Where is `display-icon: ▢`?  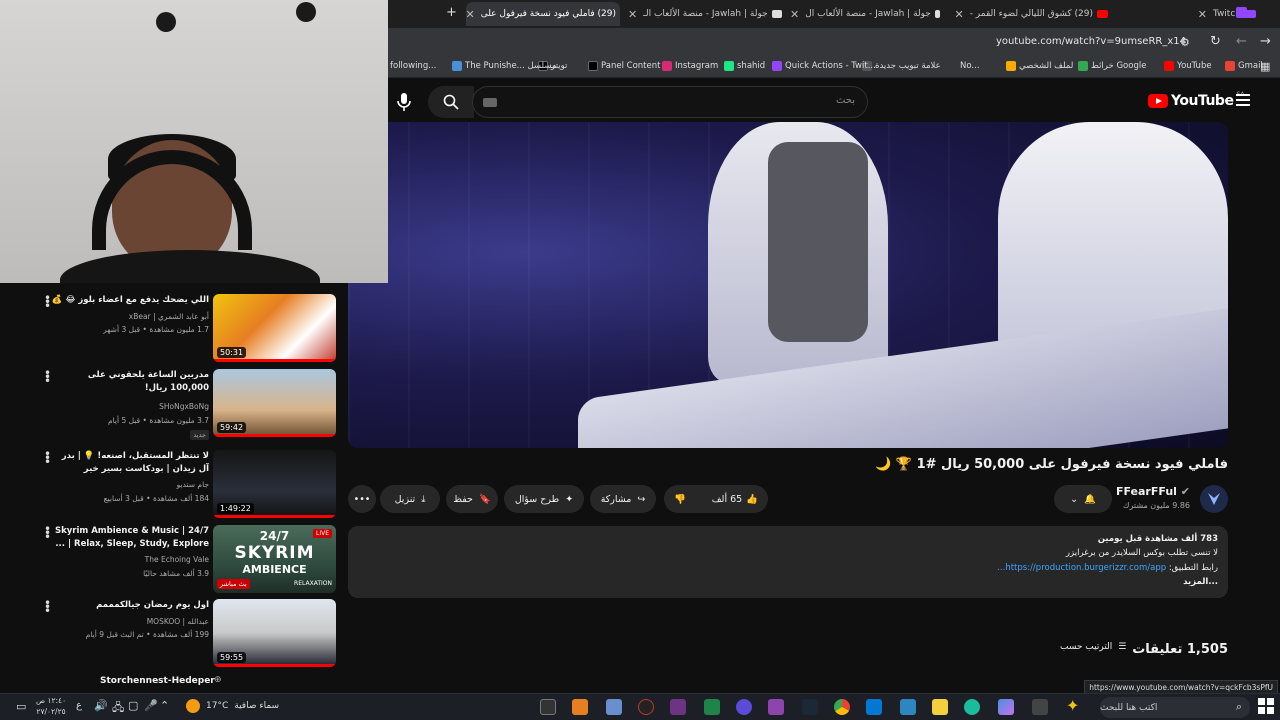 display-icon: ▢ is located at coordinates (133, 705).